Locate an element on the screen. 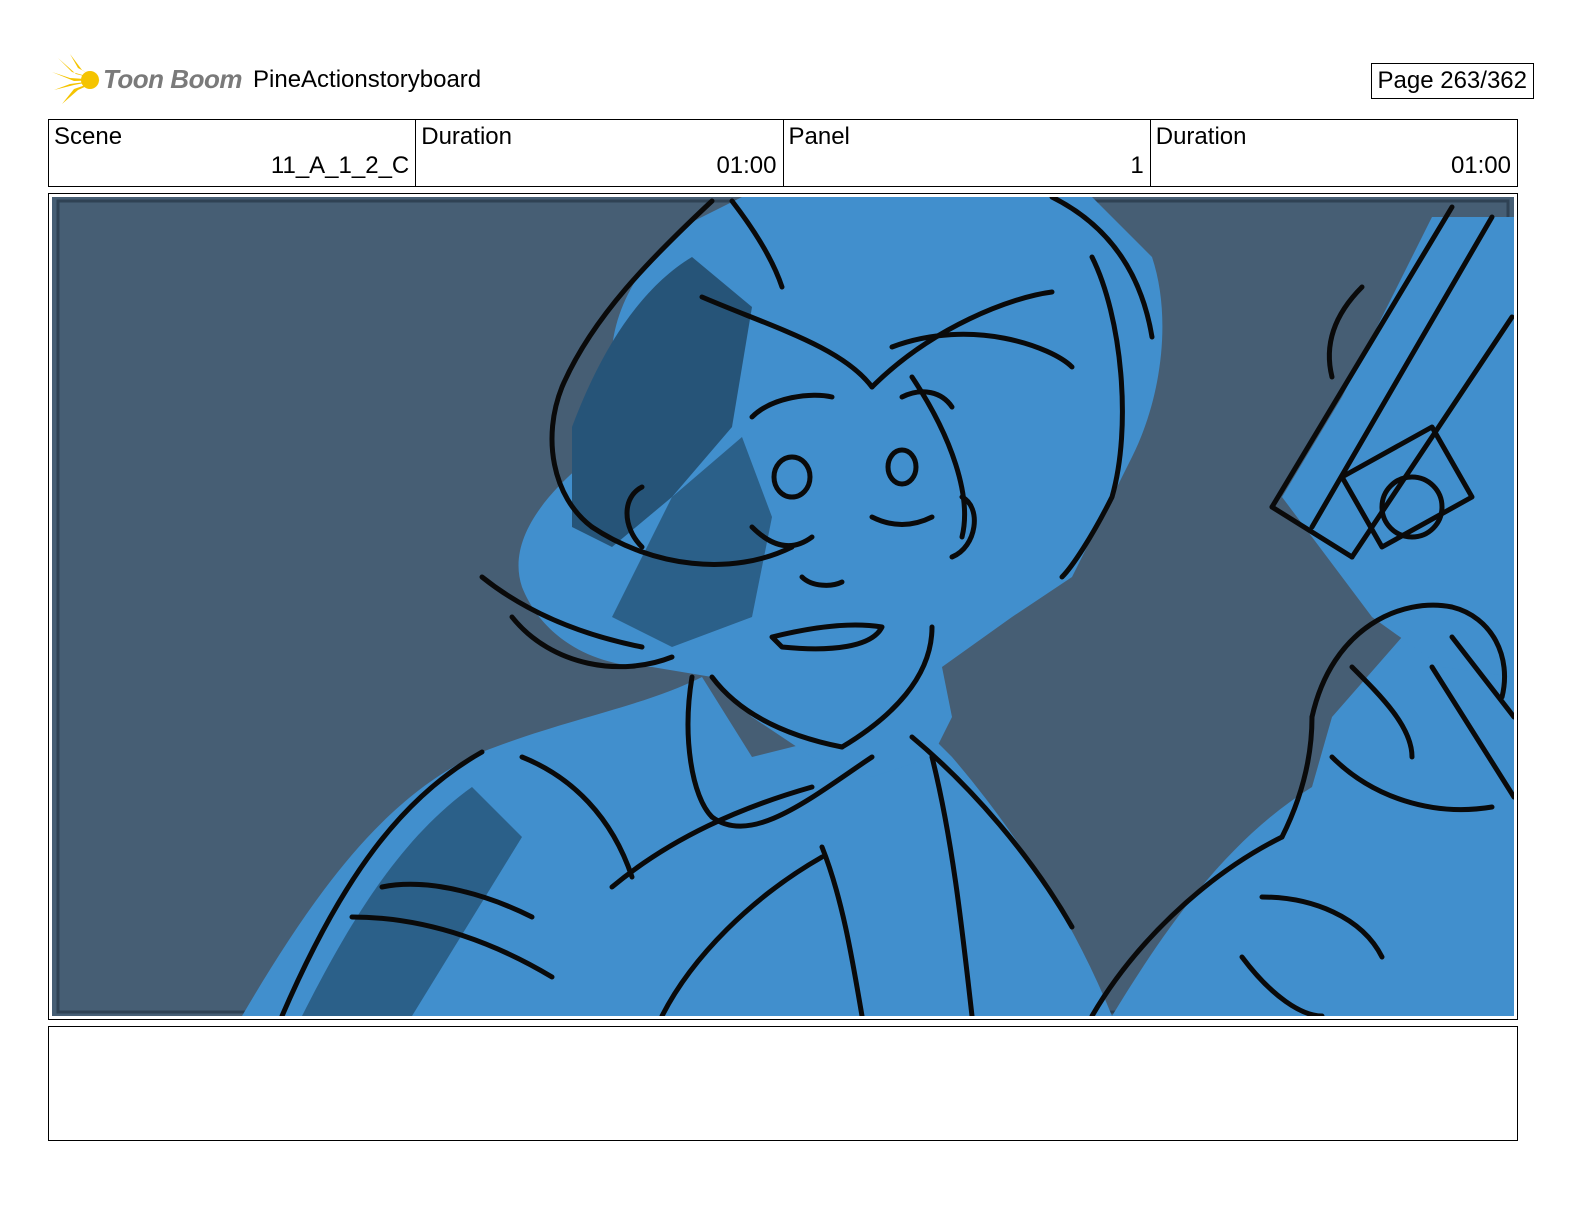 The height and width of the screenshot is (1224, 1584). scene-duration-label: Duration is located at coordinates (466, 136).